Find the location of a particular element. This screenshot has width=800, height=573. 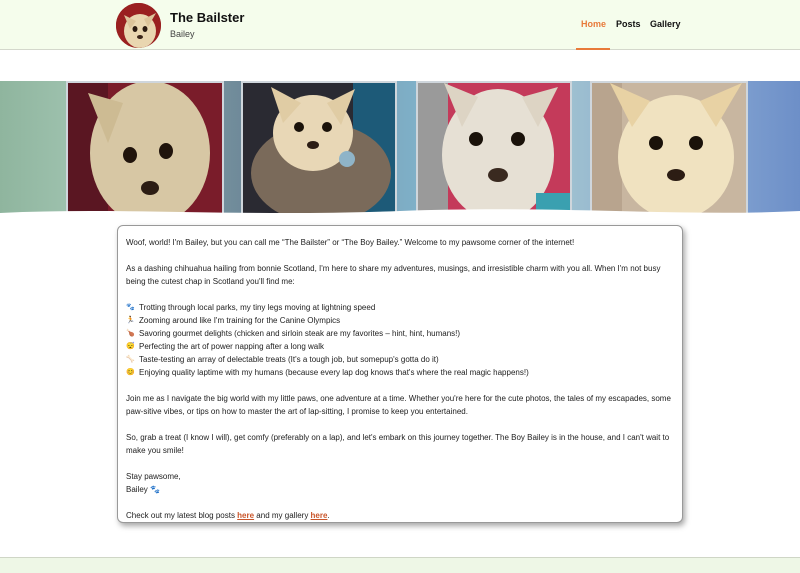

active-nav-indicator is located at coordinates (593, 49).